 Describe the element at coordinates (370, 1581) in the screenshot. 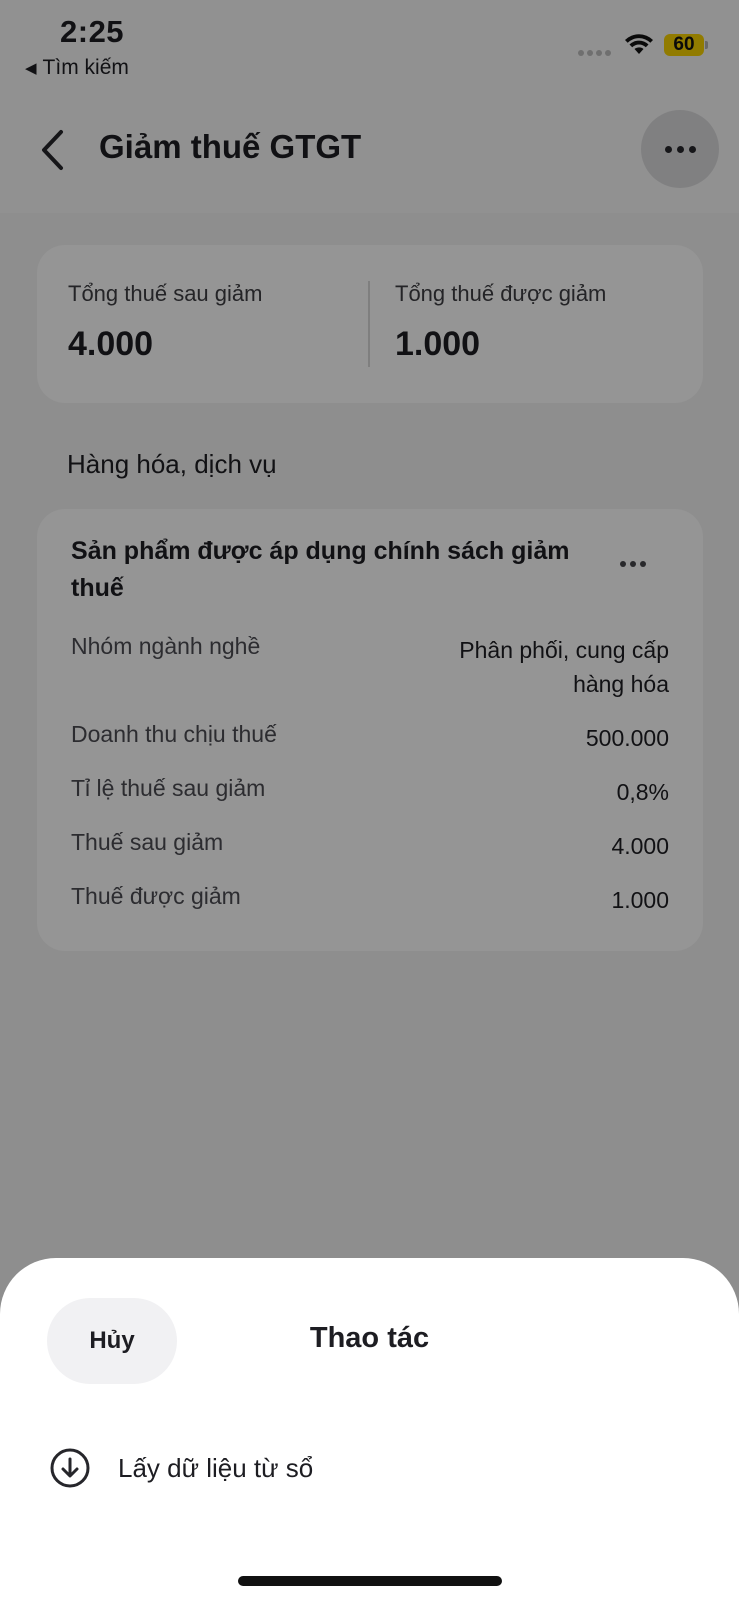

I see `home-indicator` at that location.